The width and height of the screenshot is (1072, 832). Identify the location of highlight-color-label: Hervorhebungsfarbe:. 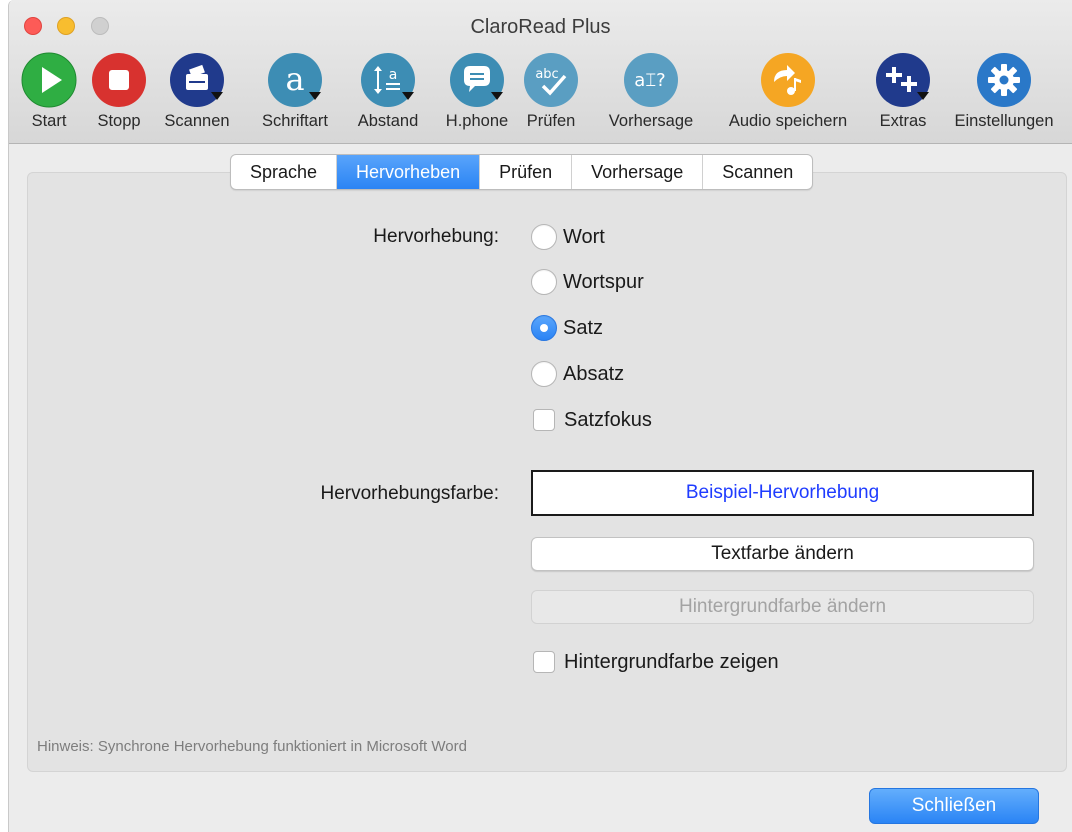
(410, 493).